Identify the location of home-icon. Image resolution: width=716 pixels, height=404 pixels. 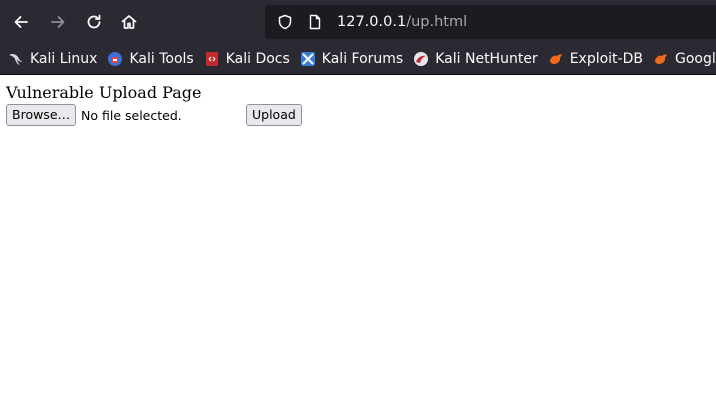
(129, 22).